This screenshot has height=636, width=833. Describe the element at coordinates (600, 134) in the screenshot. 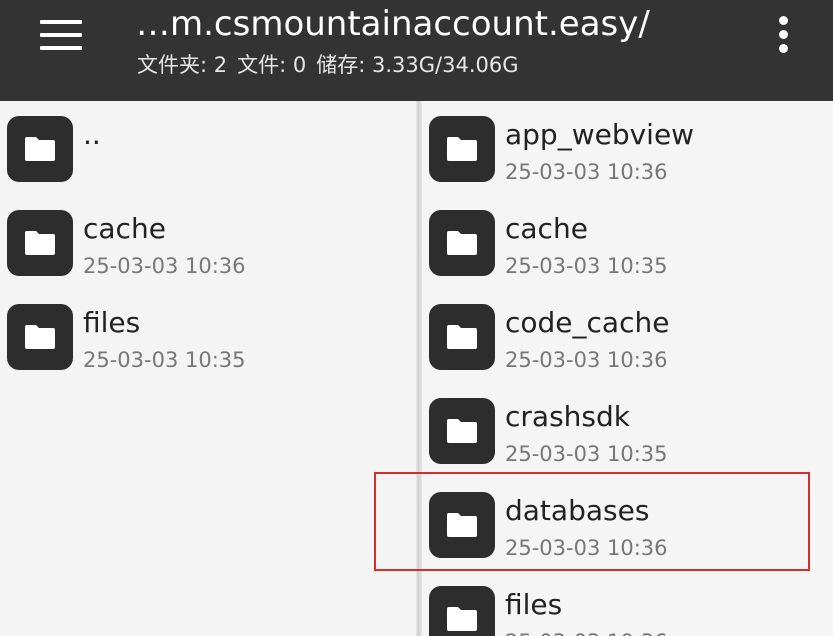

I see `file-name: app_webview` at that location.